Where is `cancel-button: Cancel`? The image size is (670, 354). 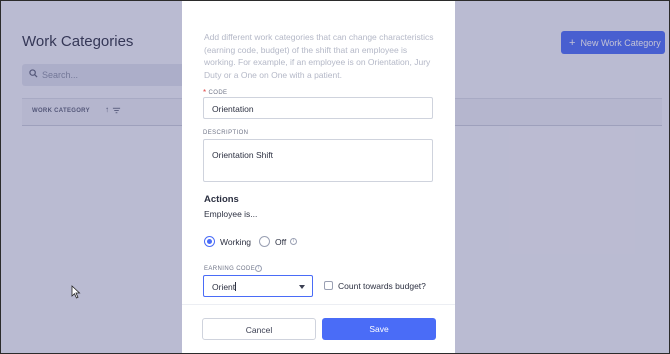 cancel-button: Cancel is located at coordinates (259, 329).